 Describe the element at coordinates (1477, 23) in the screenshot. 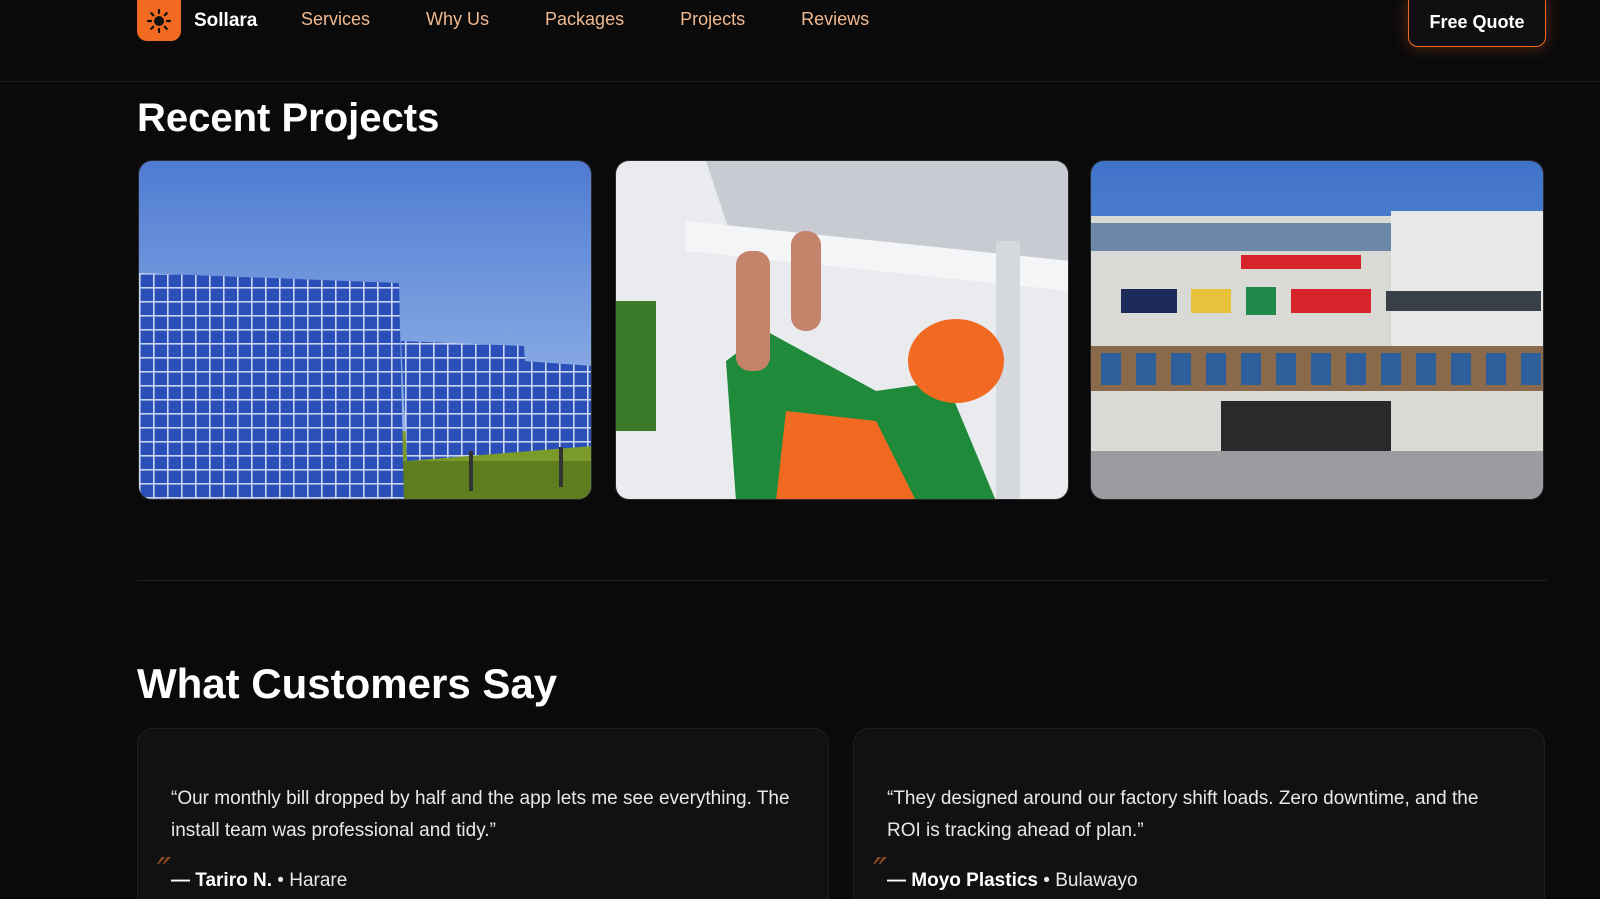

I see `free-quote-button: Free Quote` at that location.